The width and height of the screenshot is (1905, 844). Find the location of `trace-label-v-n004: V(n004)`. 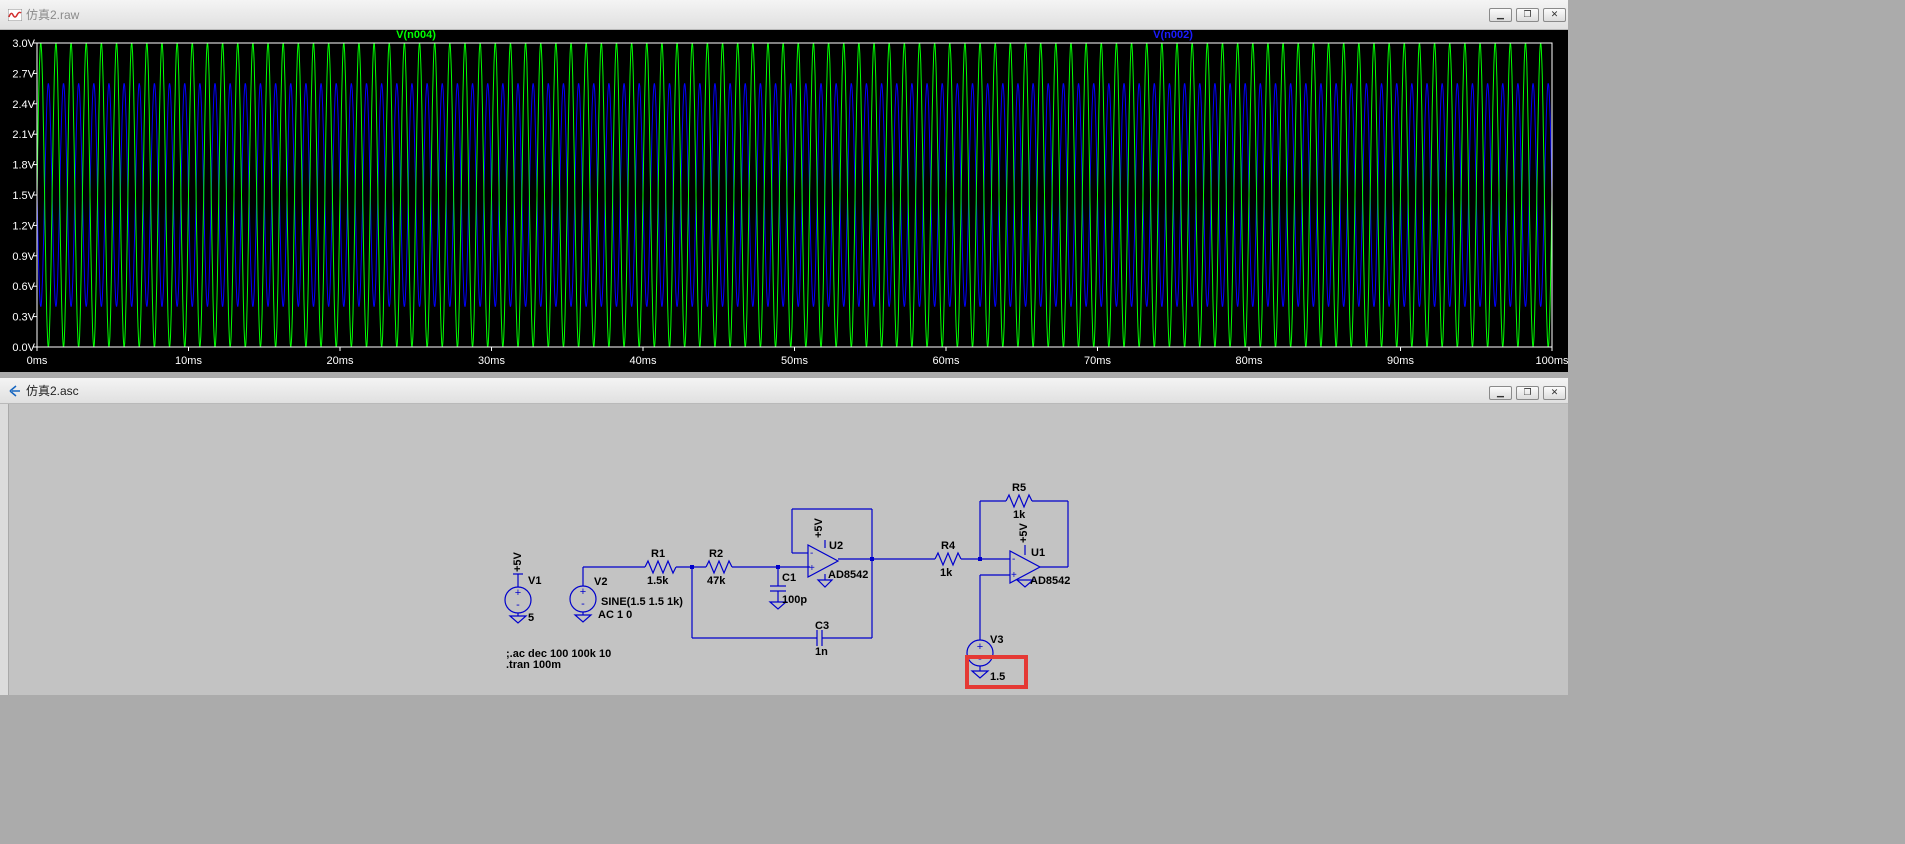

trace-label-v-n004: V(n004) is located at coordinates (416, 35).